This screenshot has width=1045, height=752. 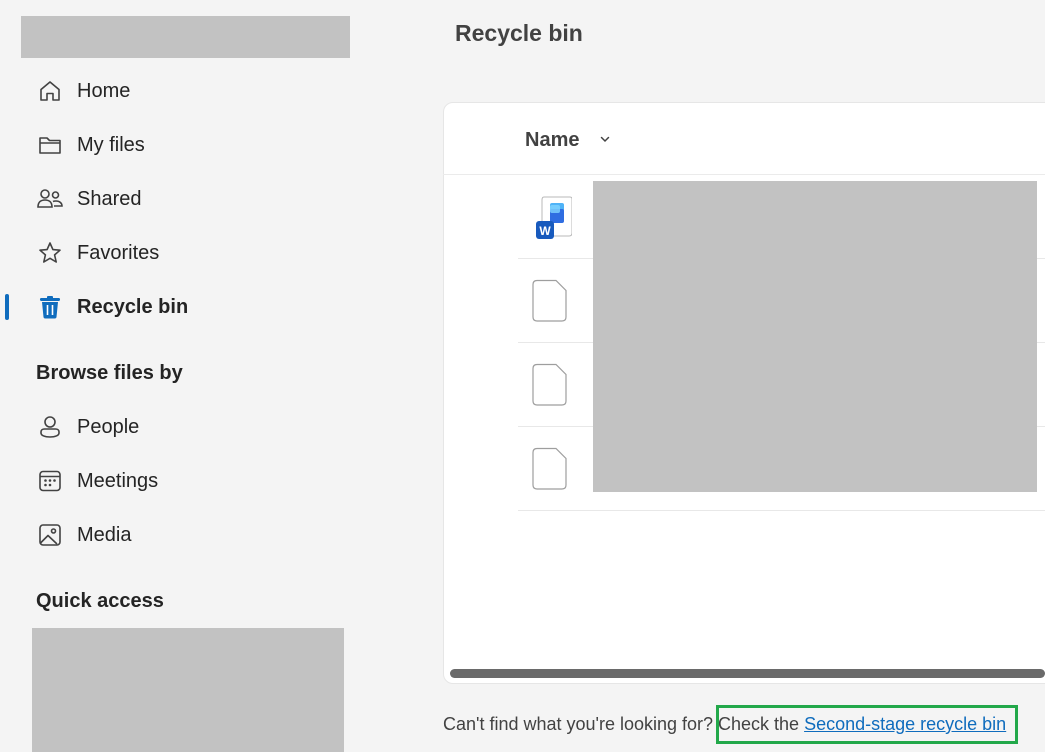 What do you see at coordinates (545, 231) in the screenshot?
I see `svg-text: W` at bounding box center [545, 231].